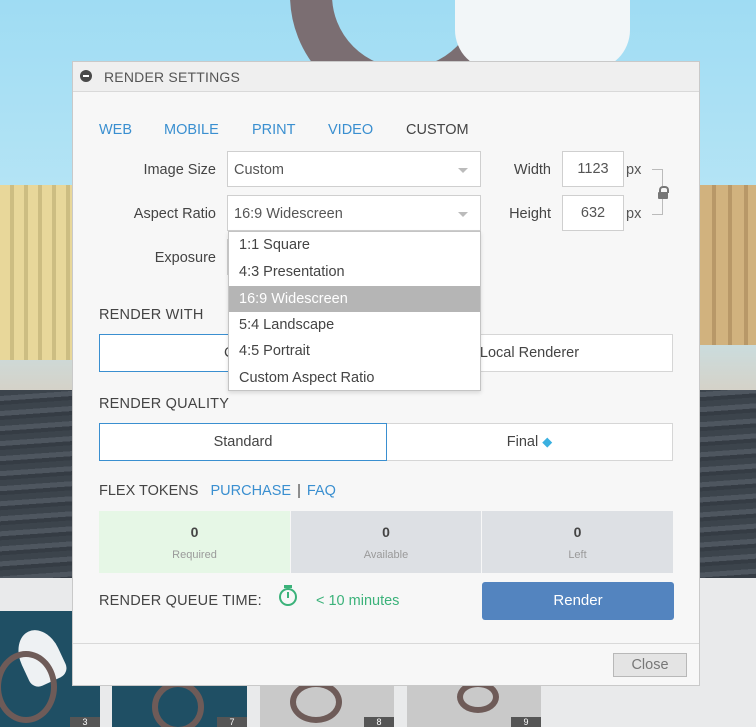  I want to click on aspect-ratio-select: 16:9 Widescreen, so click(354, 213).